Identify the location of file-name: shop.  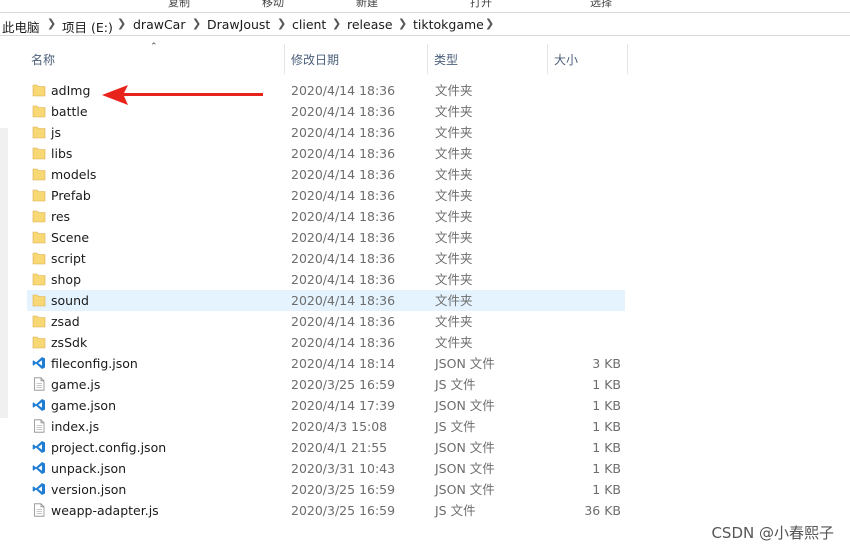
(66, 279).